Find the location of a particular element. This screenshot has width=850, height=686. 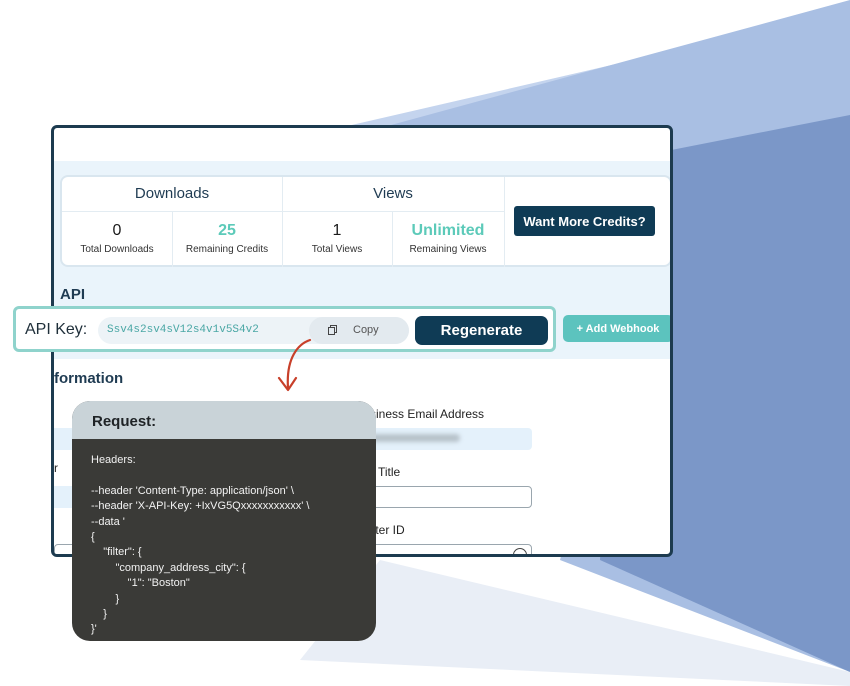

stat-total-views: 1 Total Views is located at coordinates (337, 239).